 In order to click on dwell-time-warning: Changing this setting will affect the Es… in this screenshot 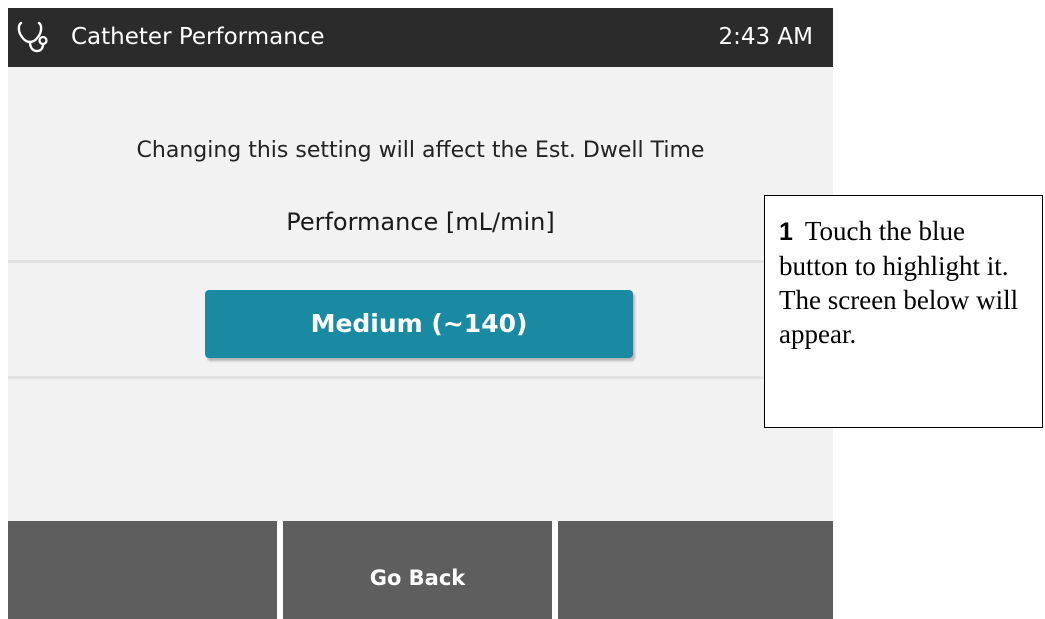, I will do `click(420, 150)`.